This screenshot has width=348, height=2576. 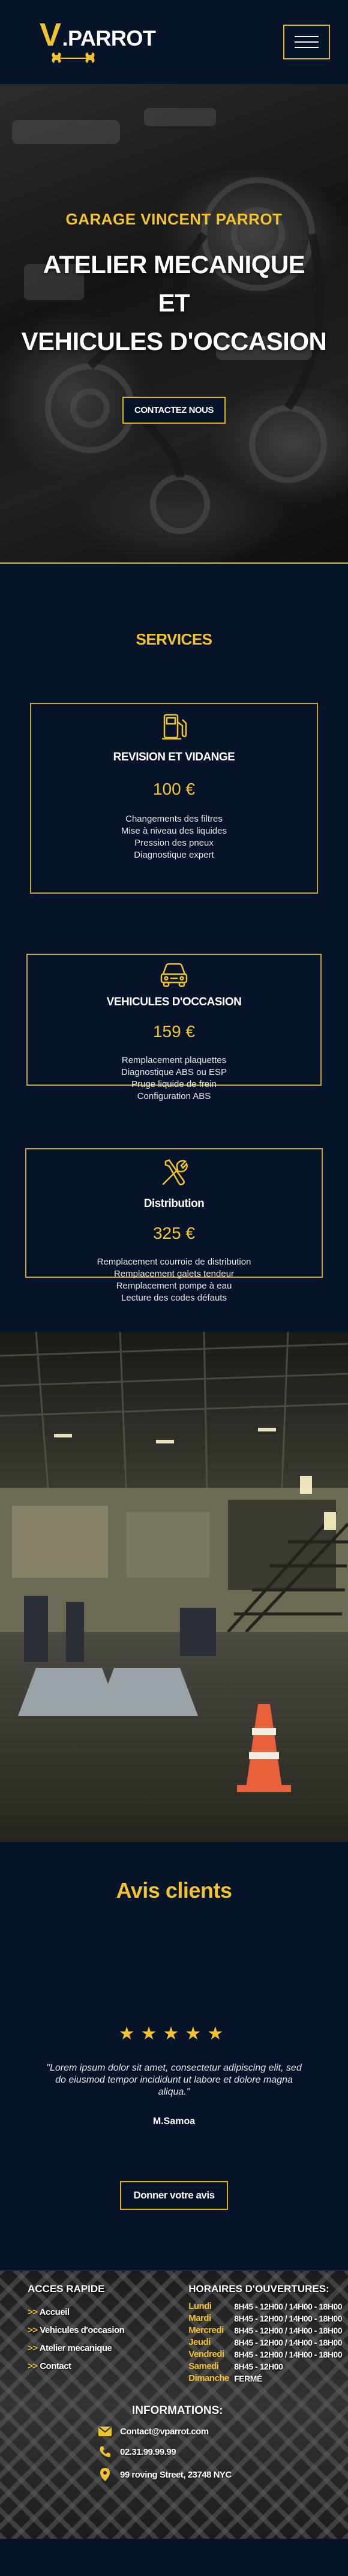 What do you see at coordinates (199, 2318) in the screenshot?
I see `hours-day: Mardi` at bounding box center [199, 2318].